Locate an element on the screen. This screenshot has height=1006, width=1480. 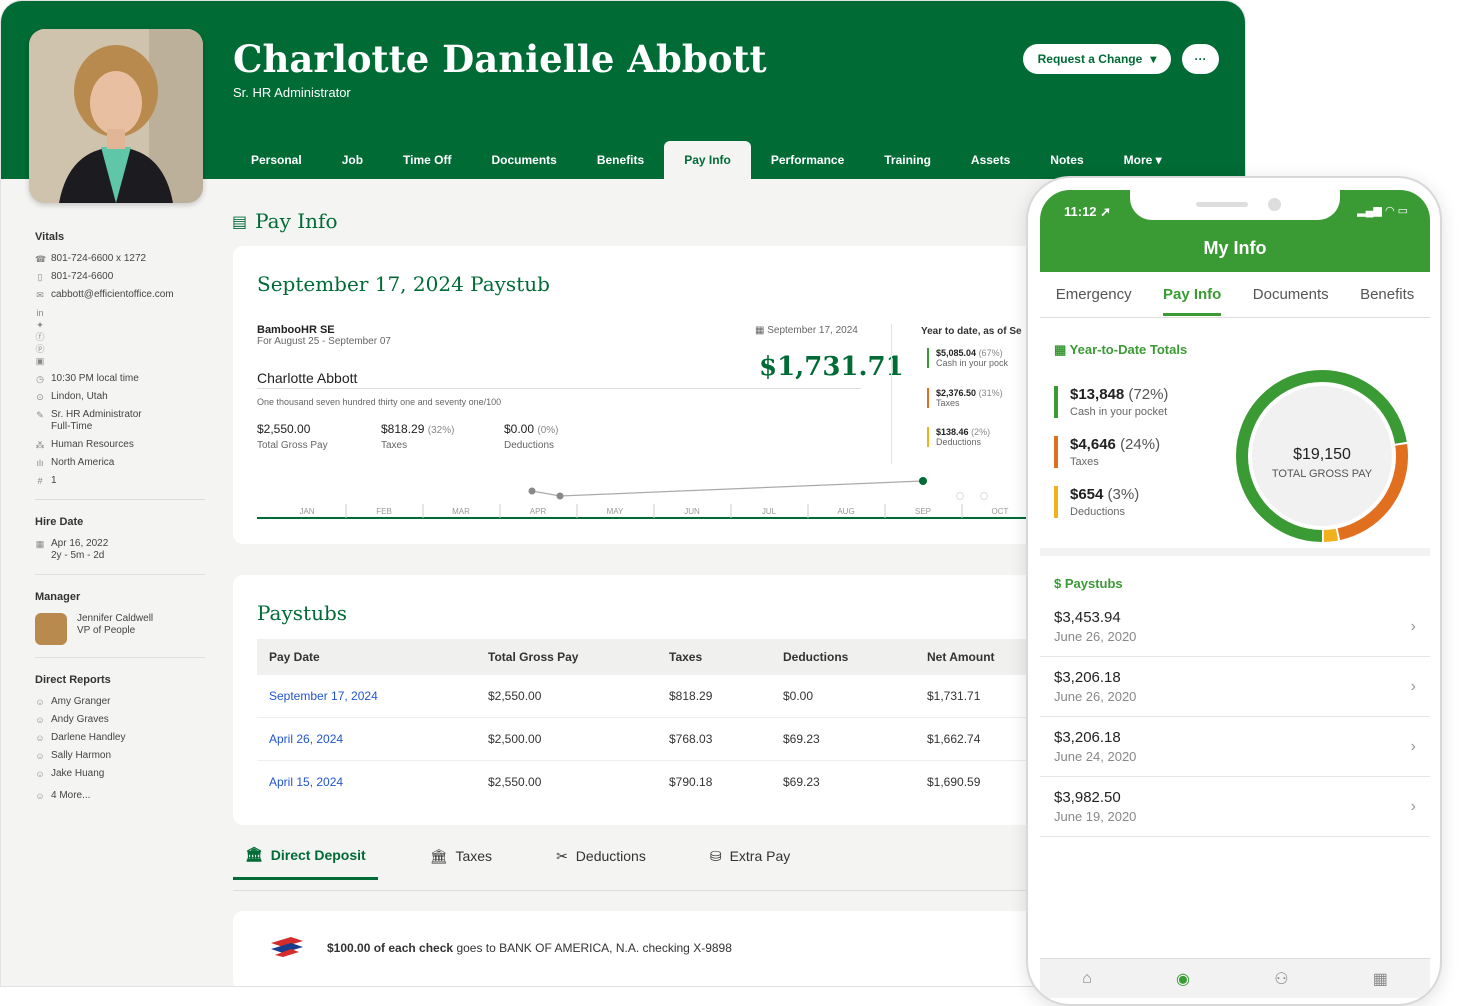
tab-performance: Performance is located at coordinates (807, 160).